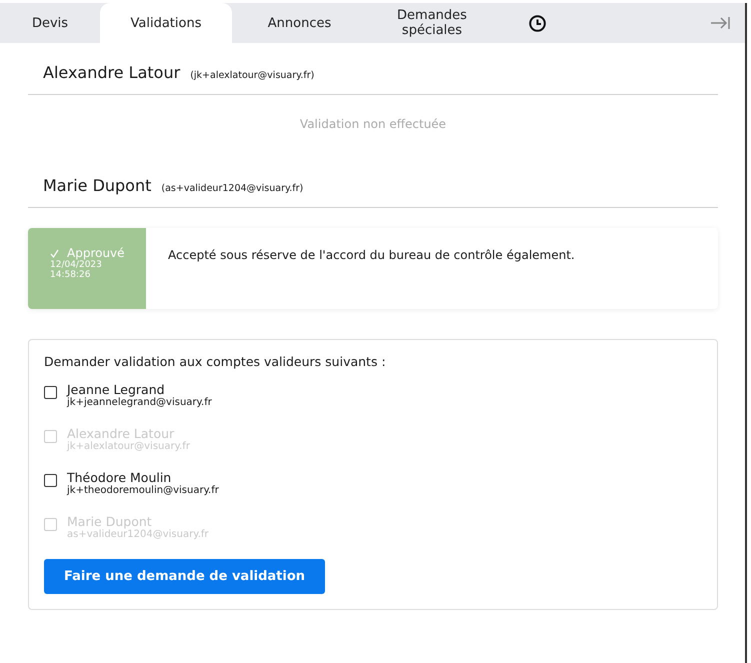 Image resolution: width=751 pixels, height=663 pixels. What do you see at coordinates (111, 72) in the screenshot?
I see `validator-name: Alexandre Latour` at bounding box center [111, 72].